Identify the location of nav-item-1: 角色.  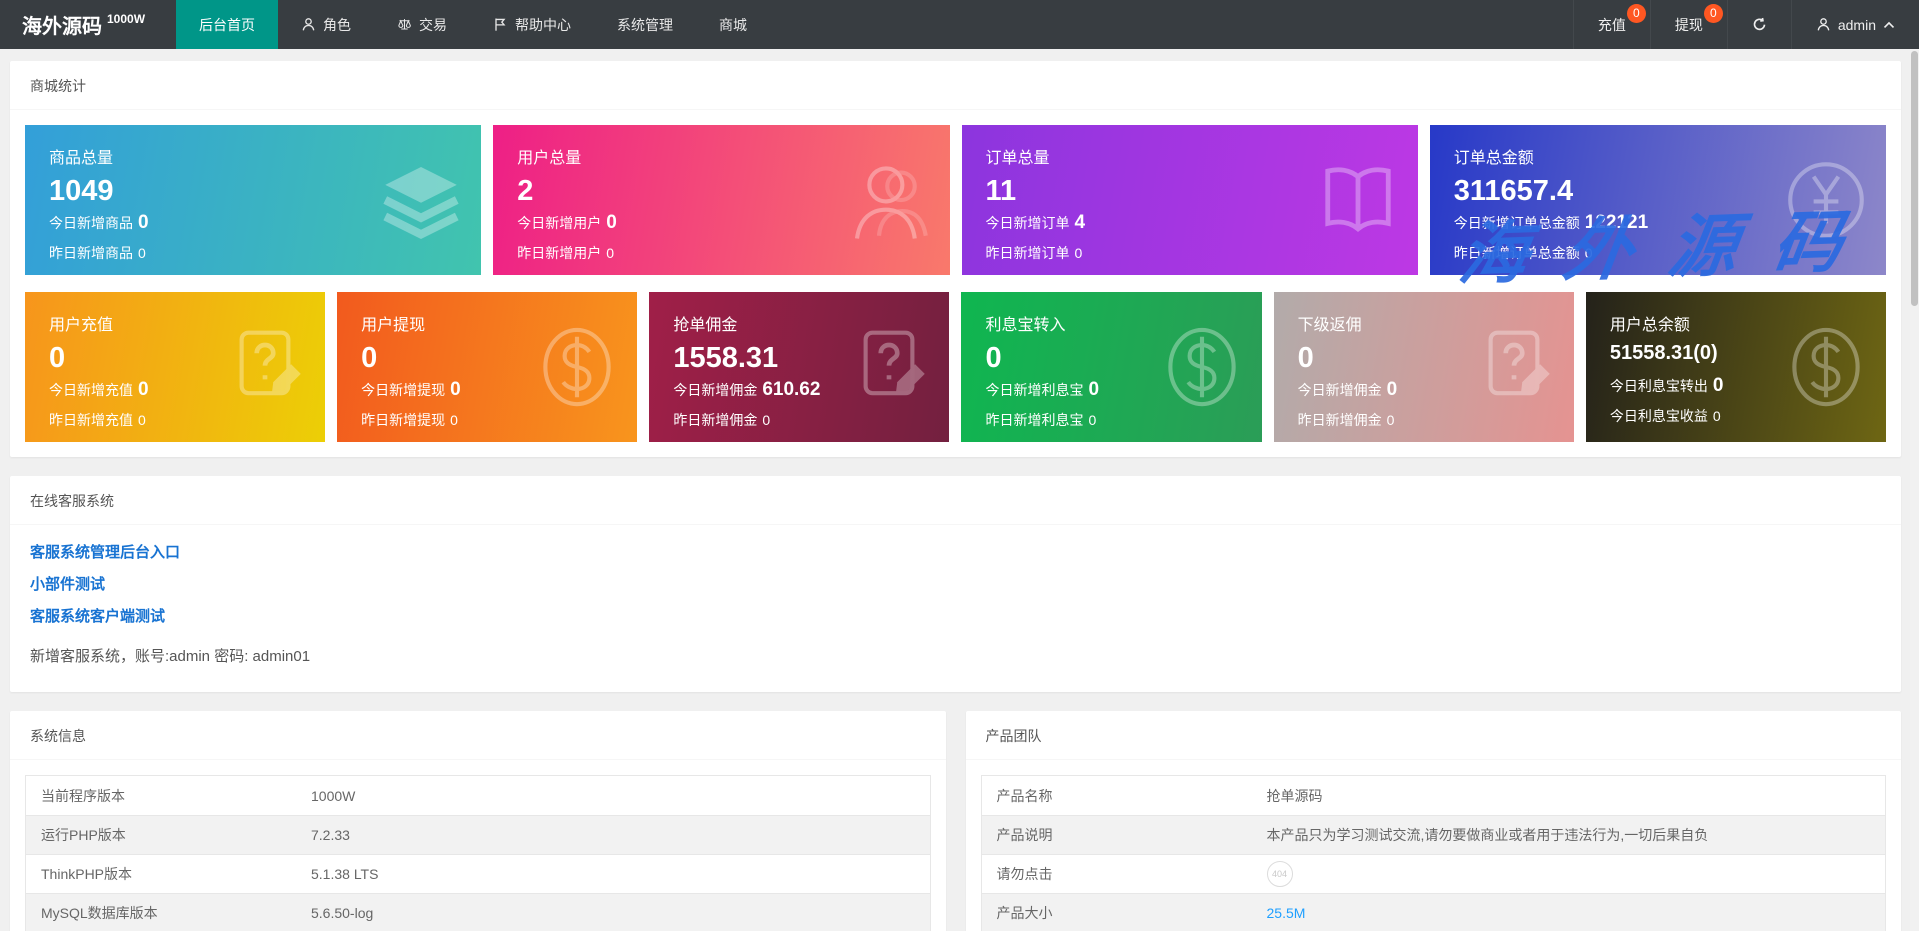
(326, 24).